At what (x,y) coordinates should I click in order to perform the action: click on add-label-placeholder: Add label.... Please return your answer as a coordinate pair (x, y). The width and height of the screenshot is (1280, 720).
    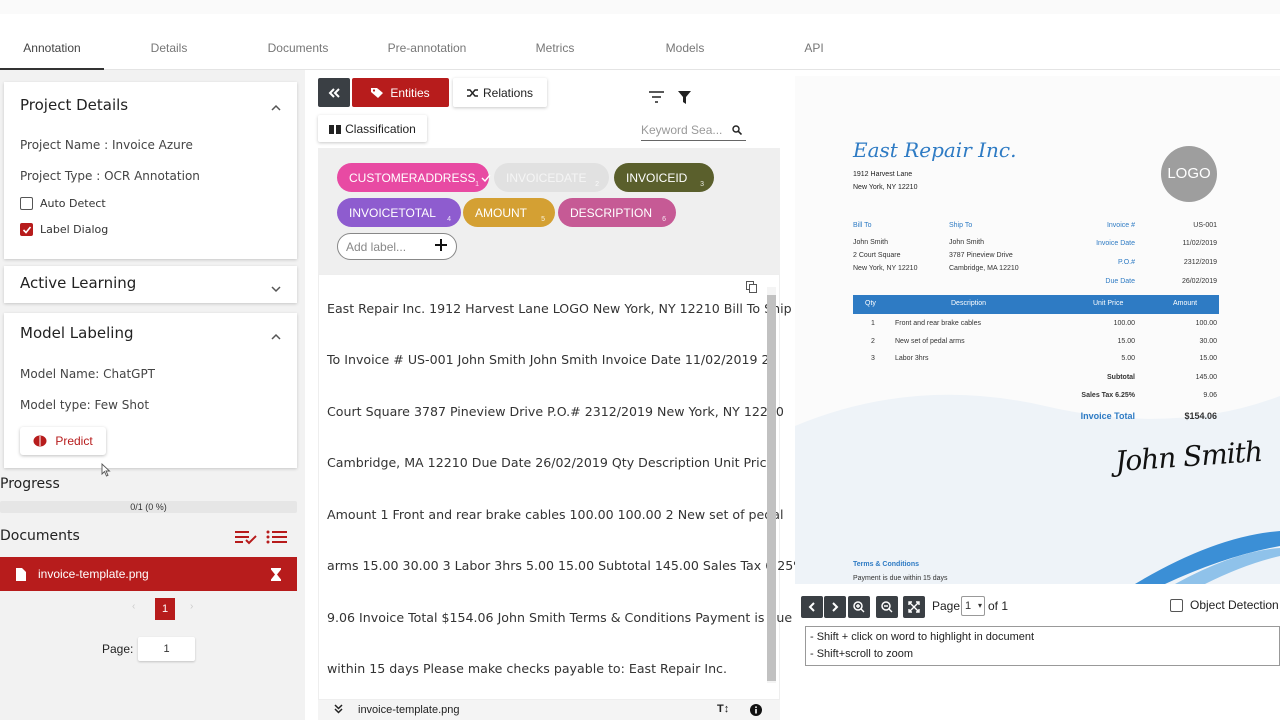
    Looking at the image, I should click on (376, 246).